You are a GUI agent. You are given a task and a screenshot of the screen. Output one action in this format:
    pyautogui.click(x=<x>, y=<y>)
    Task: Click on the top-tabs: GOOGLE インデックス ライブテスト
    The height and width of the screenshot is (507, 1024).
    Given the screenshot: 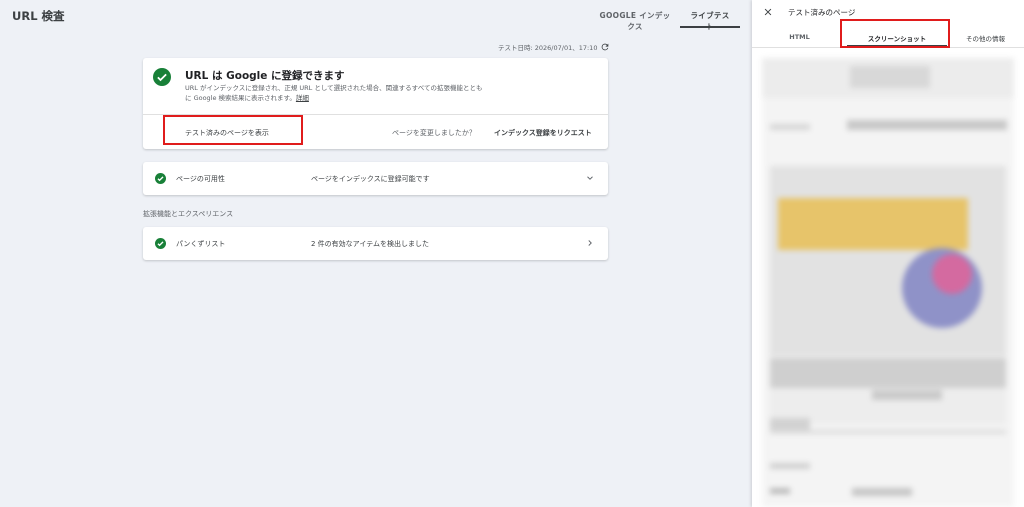 What is the action you would take?
    pyautogui.click(x=665, y=15)
    